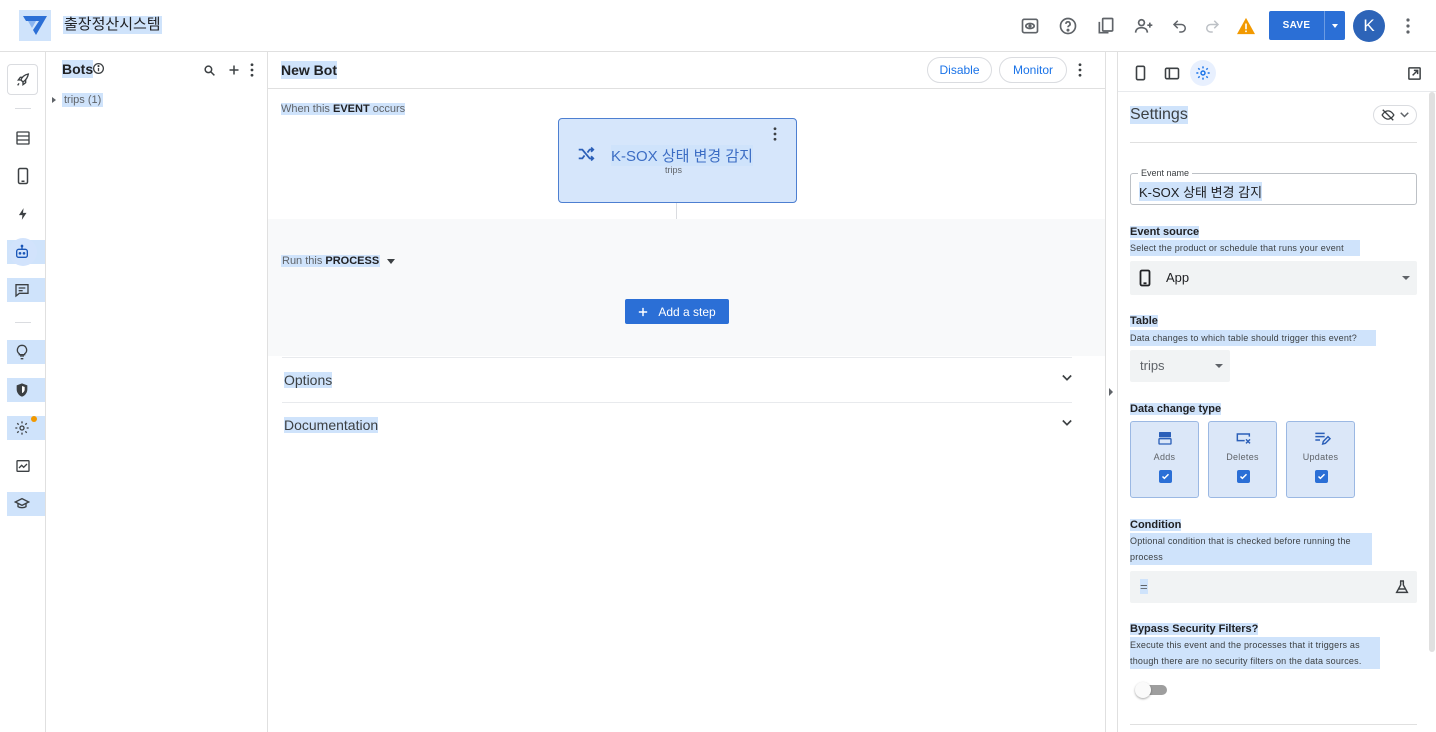 The height and width of the screenshot is (732, 1436). I want to click on event-card: K-SOX 상태 변경 감지 trips, so click(677, 160).